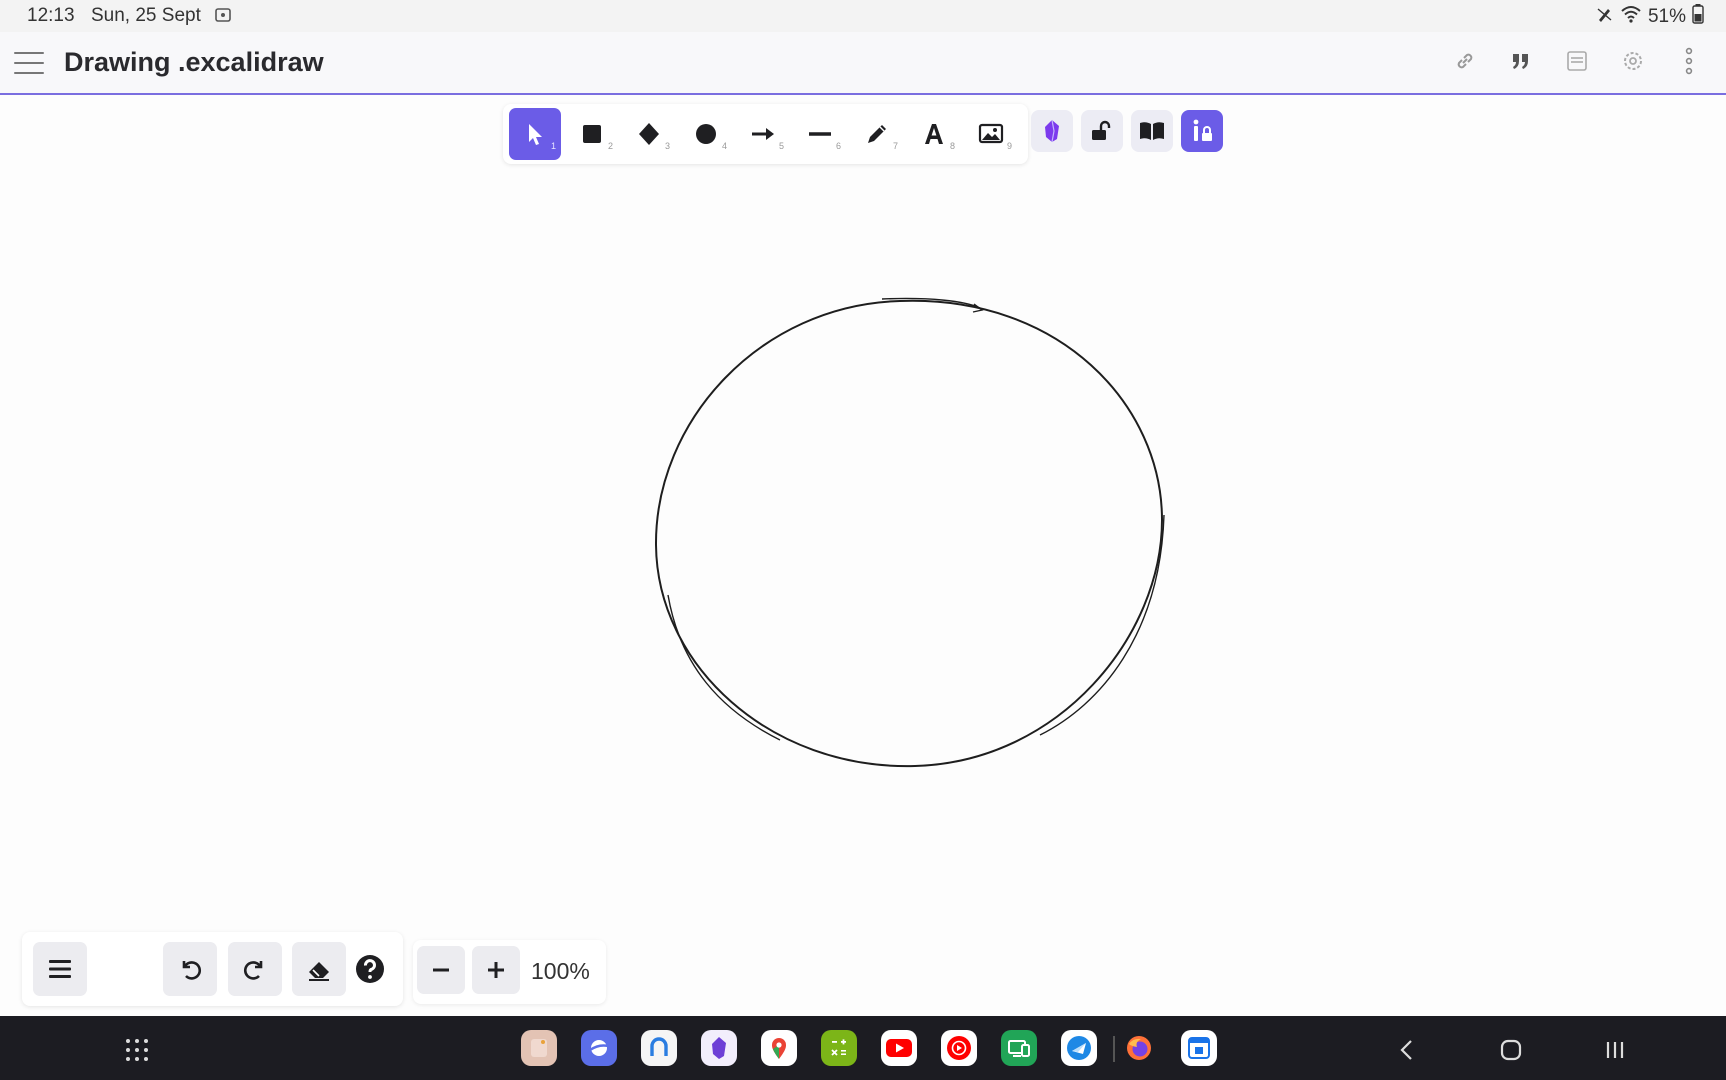  What do you see at coordinates (1052, 131) in the screenshot?
I see `obsidian-icon` at bounding box center [1052, 131].